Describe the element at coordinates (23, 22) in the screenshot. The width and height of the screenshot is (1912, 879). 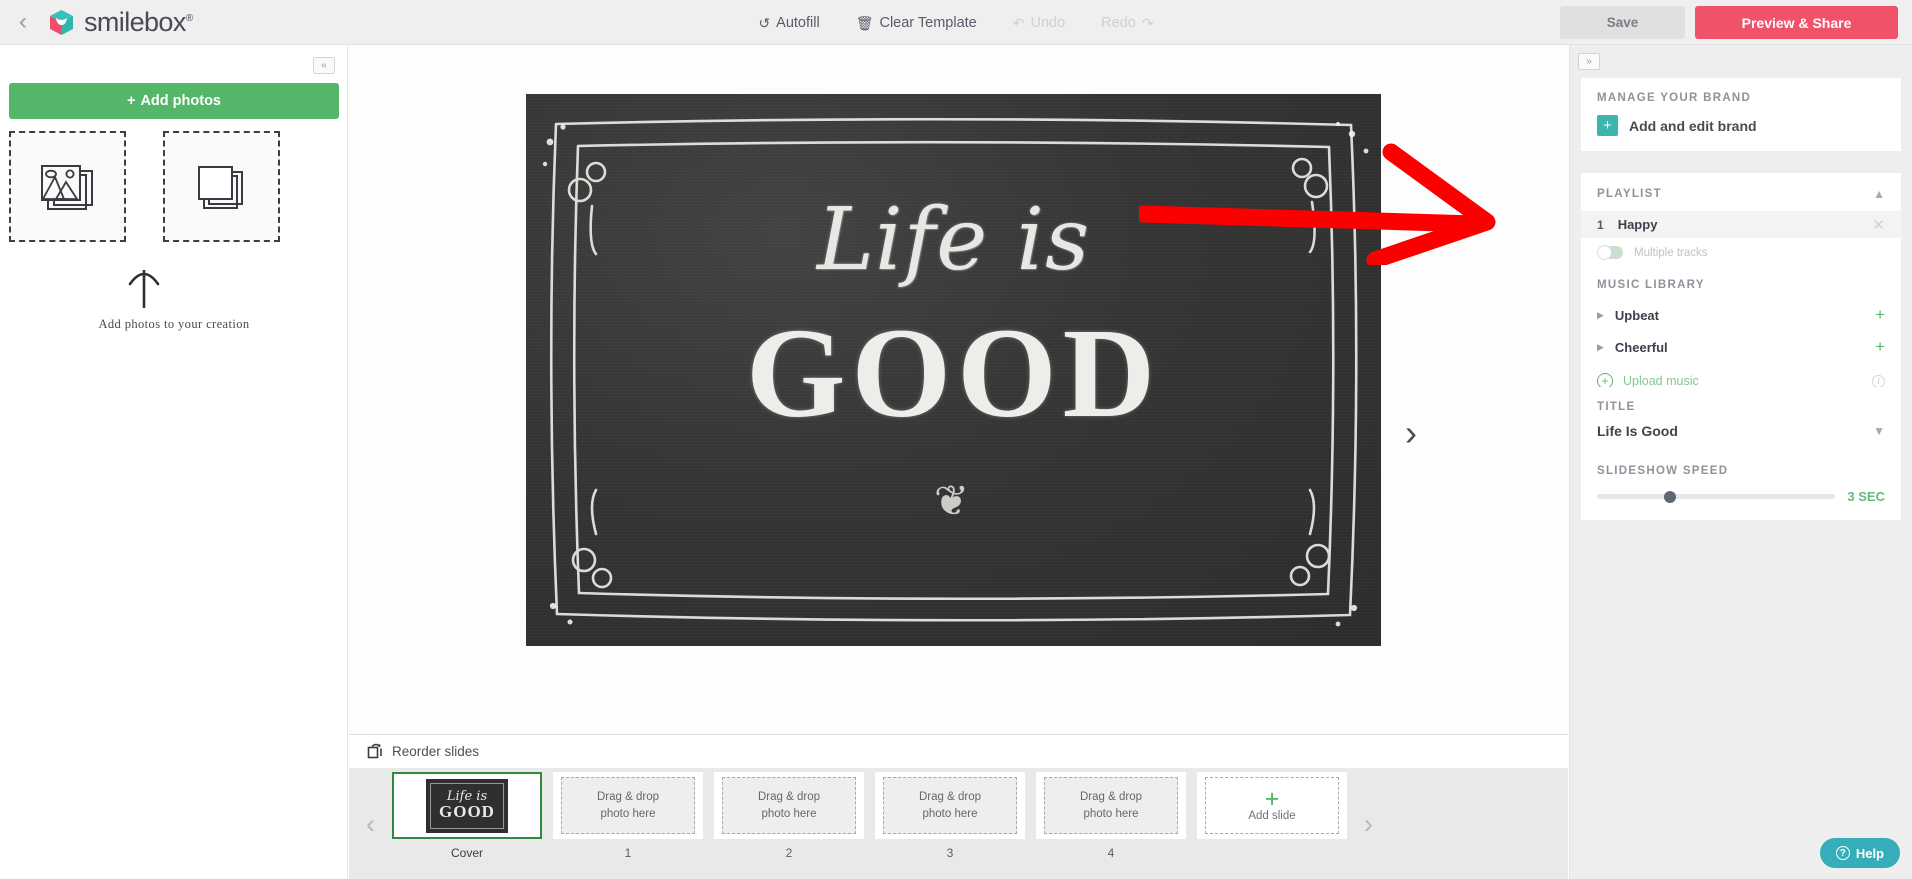
I see `back-button: ‹` at that location.